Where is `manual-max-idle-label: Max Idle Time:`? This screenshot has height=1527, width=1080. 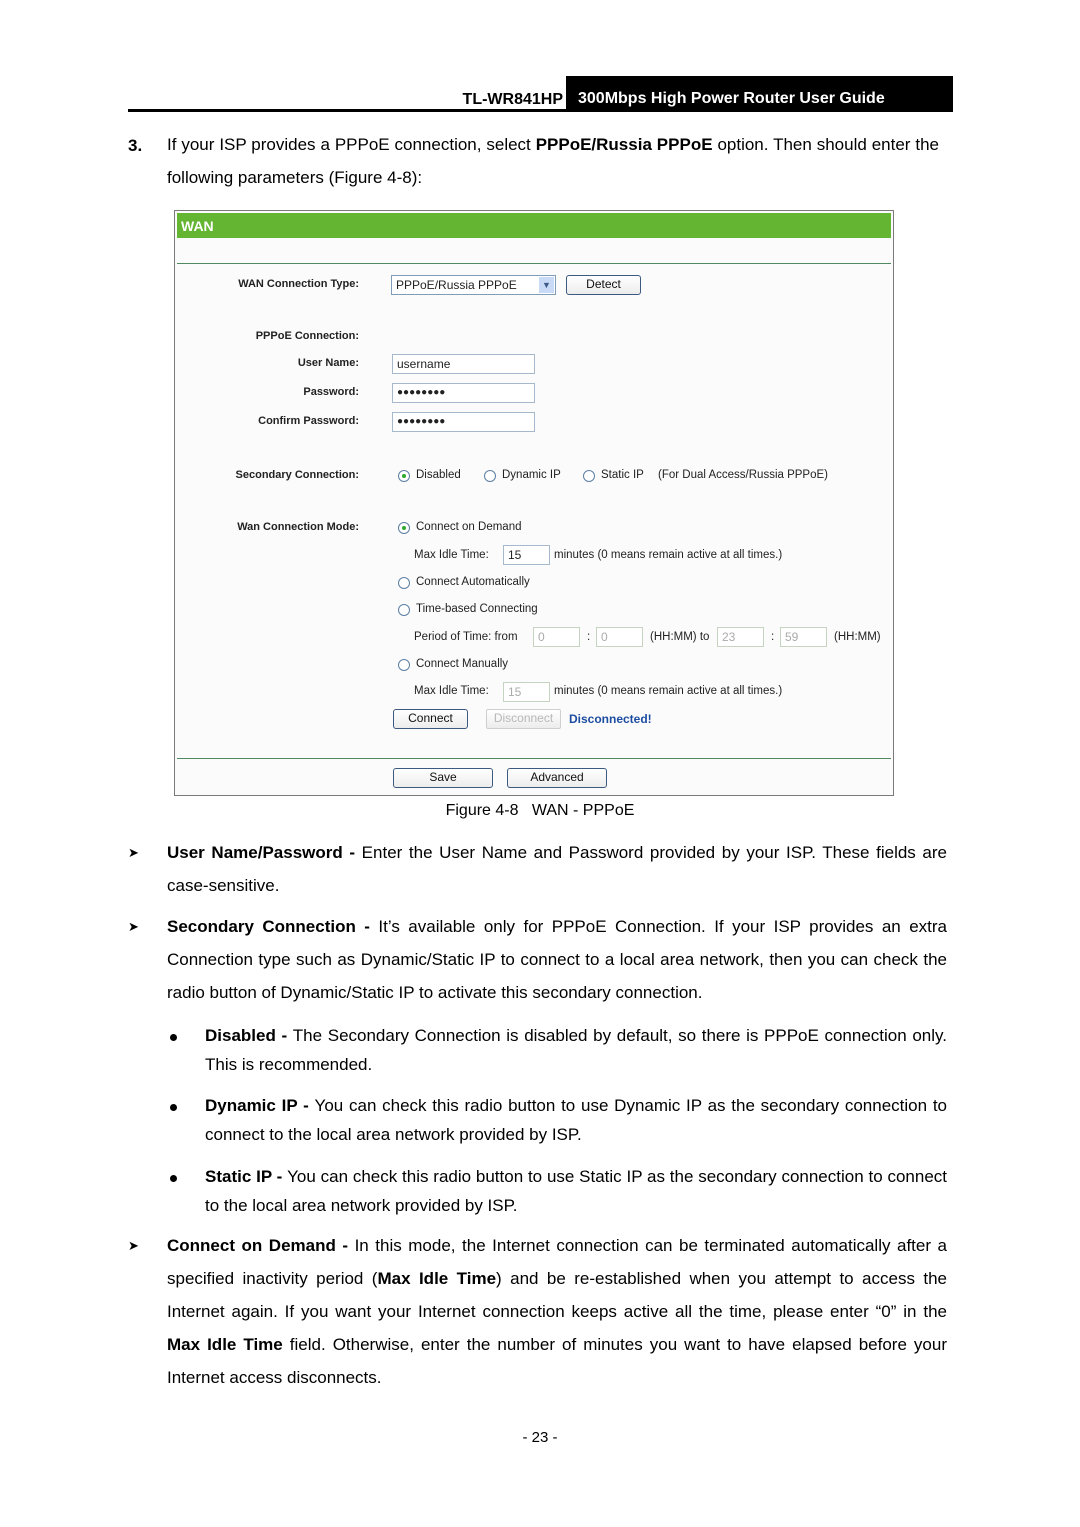
manual-max-idle-label: Max Idle Time: is located at coordinates (451, 691).